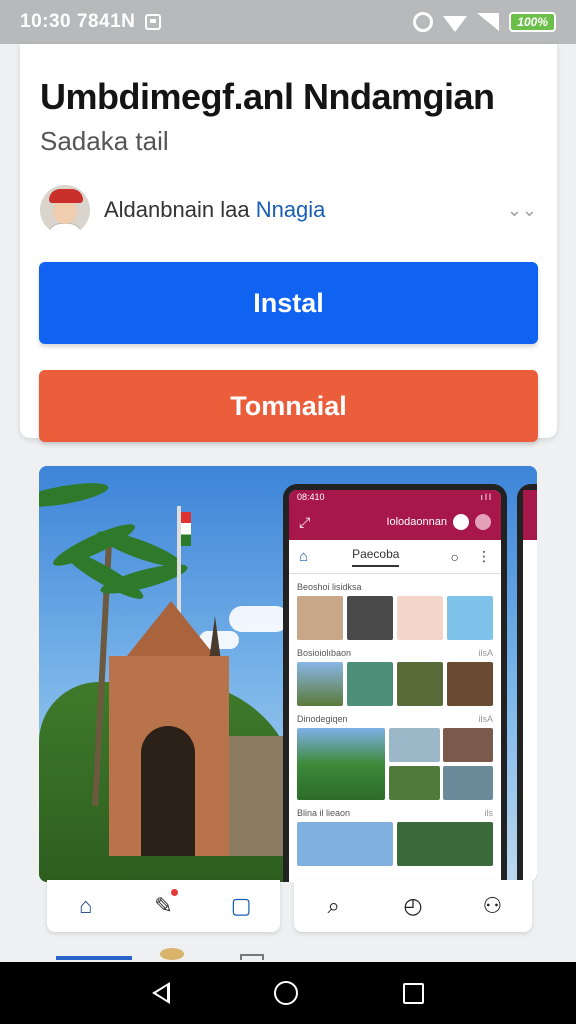  Describe the element at coordinates (329, 587) in the screenshot. I see `phone-section-title: Beoshoi lisidksa` at that location.